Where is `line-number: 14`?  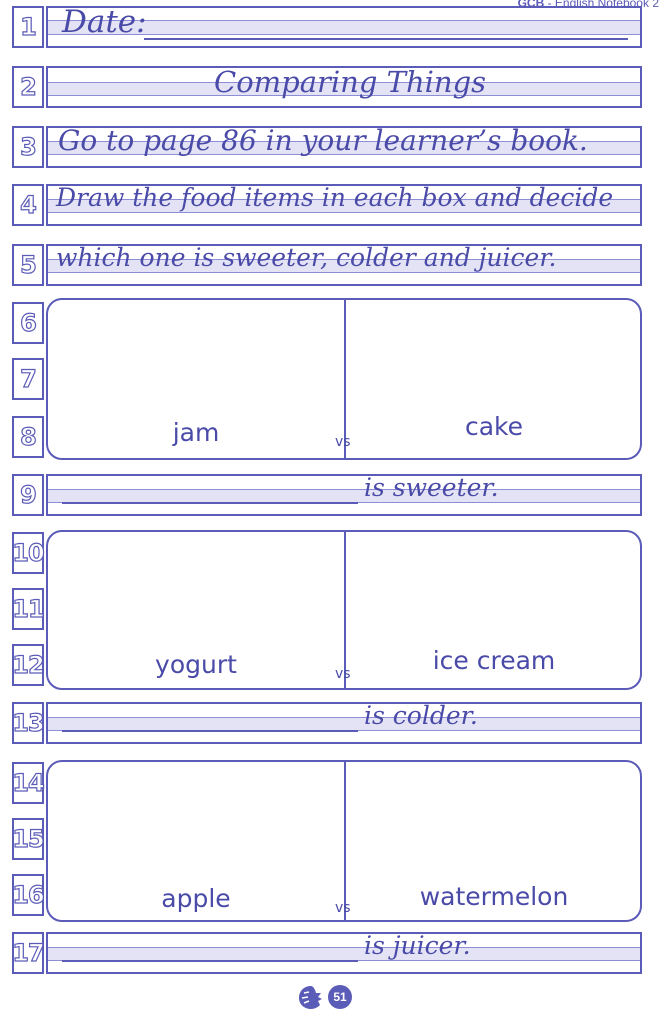
line-number: 14 is located at coordinates (29, 782).